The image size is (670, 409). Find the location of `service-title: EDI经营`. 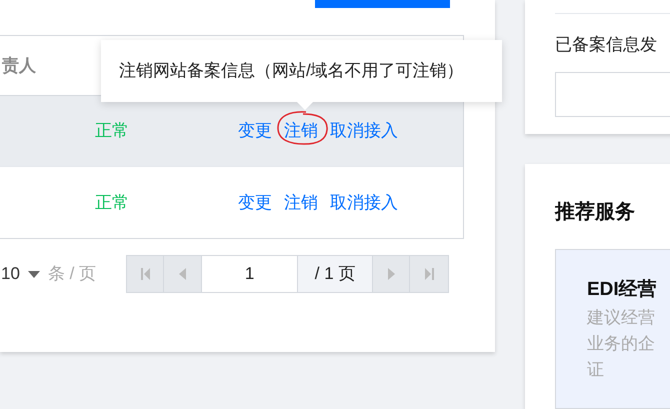

service-title: EDI经营 is located at coordinates (622, 290).